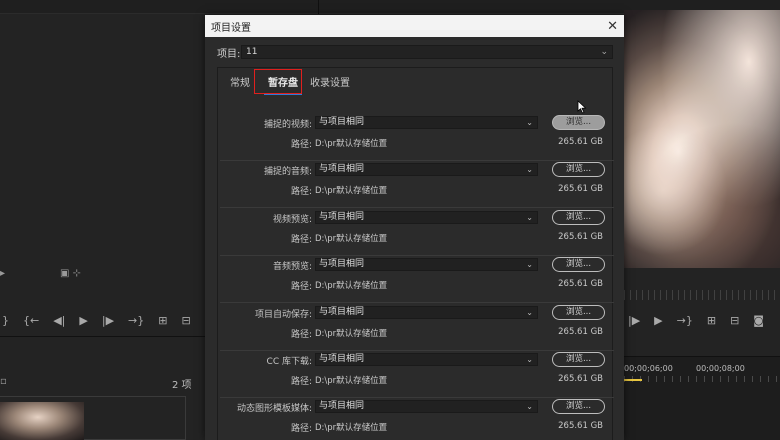 The image size is (780, 440). What do you see at coordinates (633, 380) in the screenshot?
I see `work-area-bar` at bounding box center [633, 380].